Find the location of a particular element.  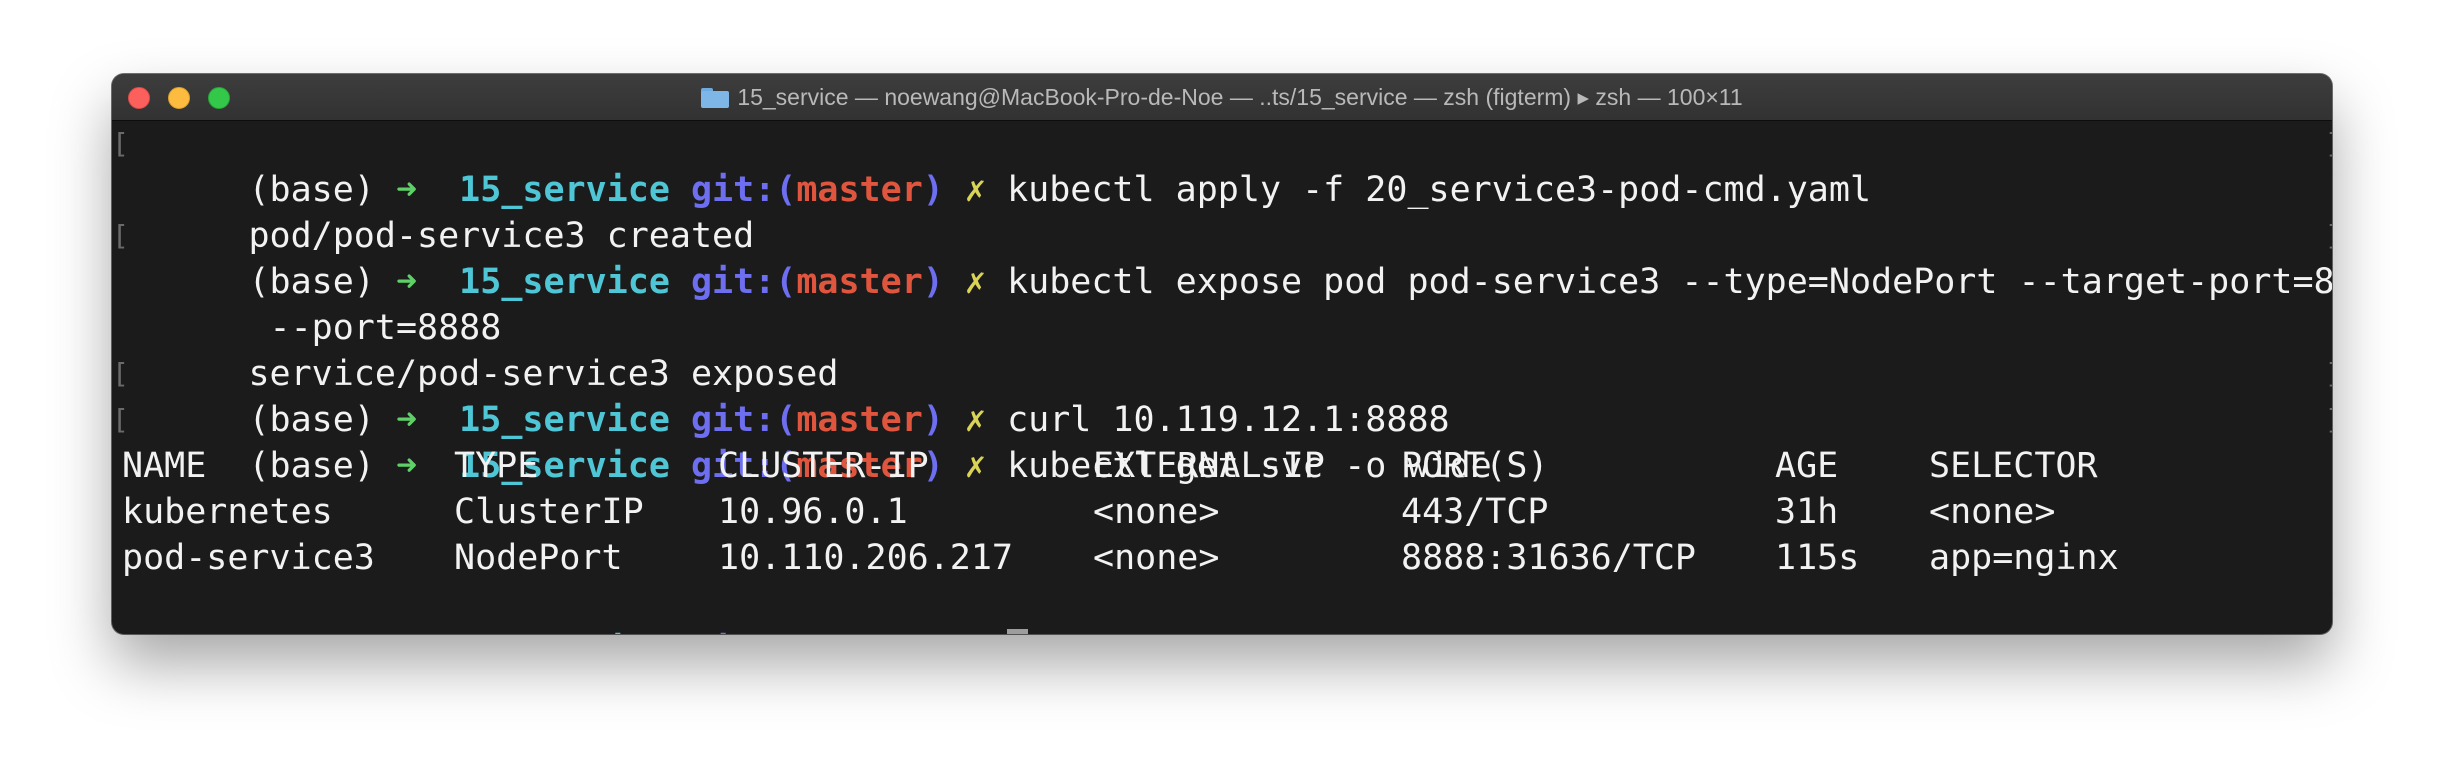

output-line-1: pod/pod-service3 created is located at coordinates (438, 211).